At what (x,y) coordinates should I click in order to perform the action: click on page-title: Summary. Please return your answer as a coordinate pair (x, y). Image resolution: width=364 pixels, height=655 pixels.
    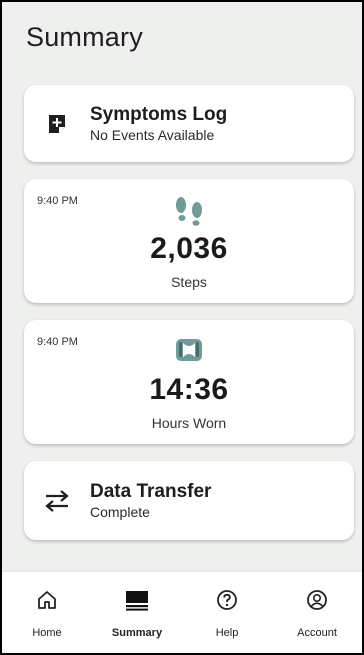
    Looking at the image, I should click on (84, 37).